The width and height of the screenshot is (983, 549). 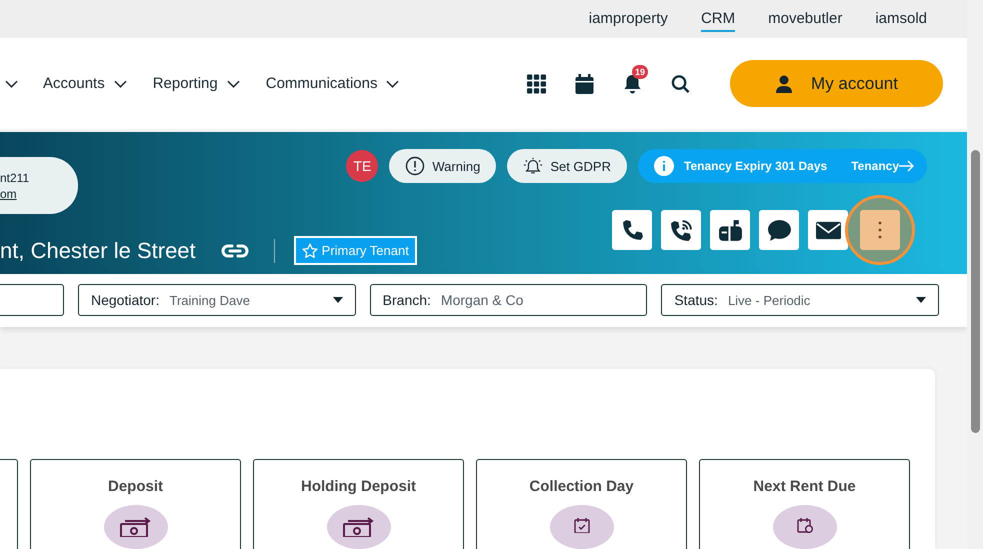 What do you see at coordinates (828, 230) in the screenshot?
I see `email-button` at bounding box center [828, 230].